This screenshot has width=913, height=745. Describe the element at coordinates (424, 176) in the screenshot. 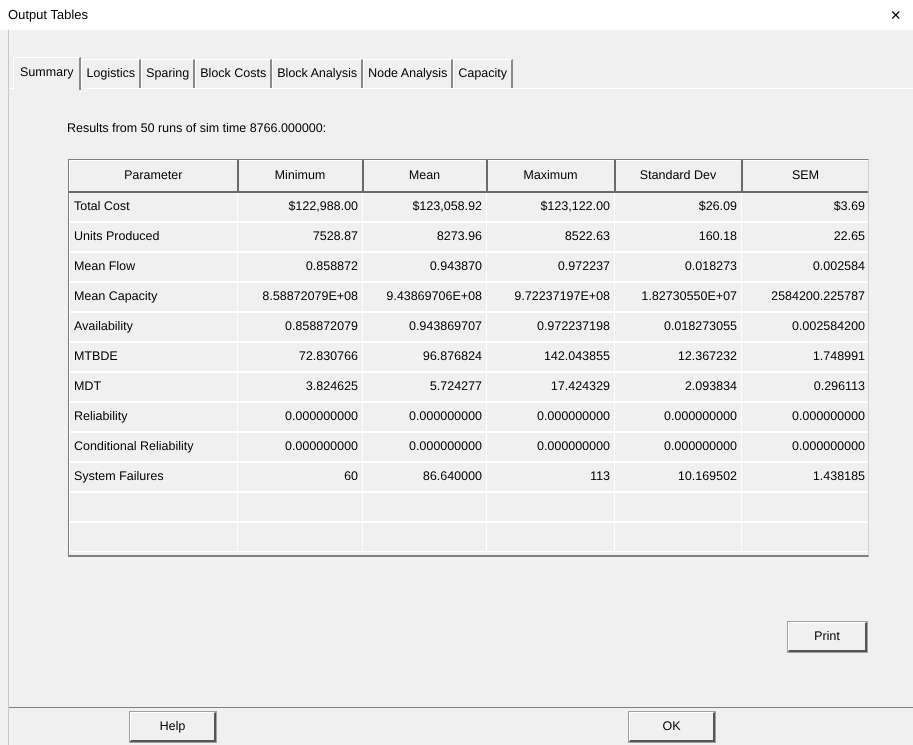

I see `column-header: Mean` at that location.